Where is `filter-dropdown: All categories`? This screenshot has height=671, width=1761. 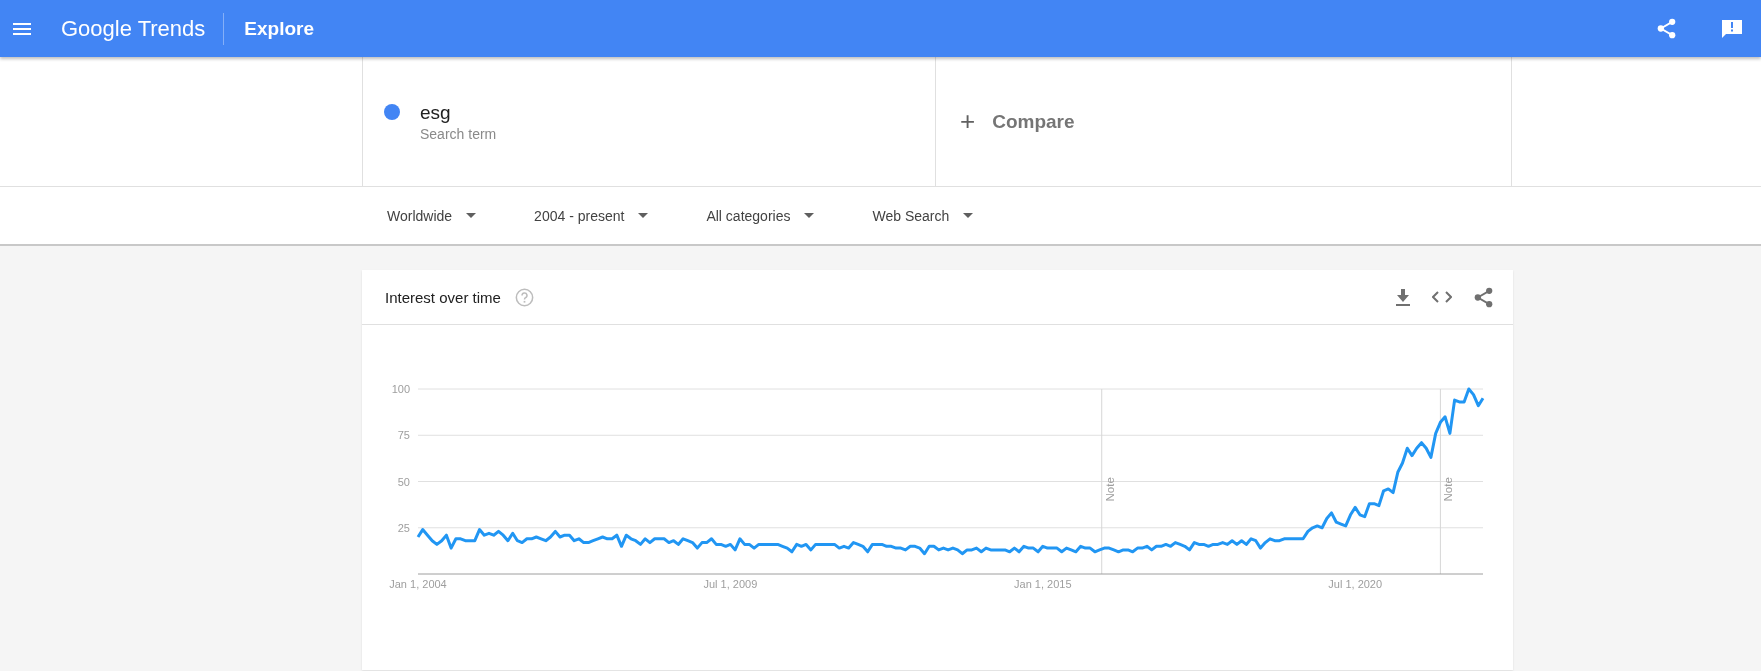
filter-dropdown: All categories is located at coordinates (760, 215).